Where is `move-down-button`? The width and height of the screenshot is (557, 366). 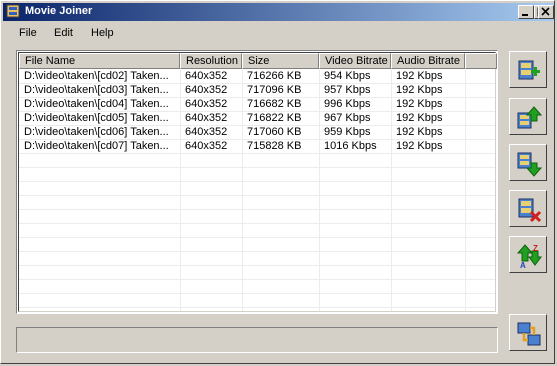
move-down-button is located at coordinates (528, 162).